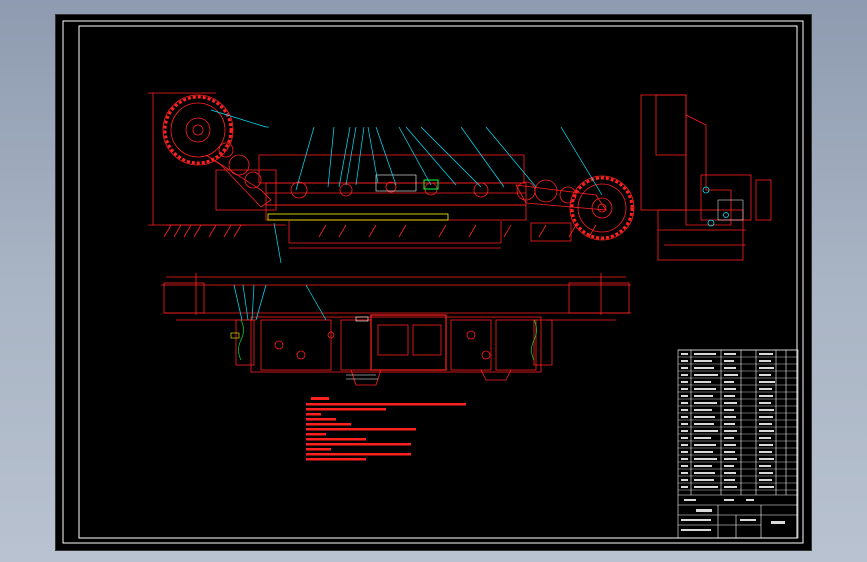 The width and height of the screenshot is (867, 562). I want to click on part-leaders, so click(406, 186).